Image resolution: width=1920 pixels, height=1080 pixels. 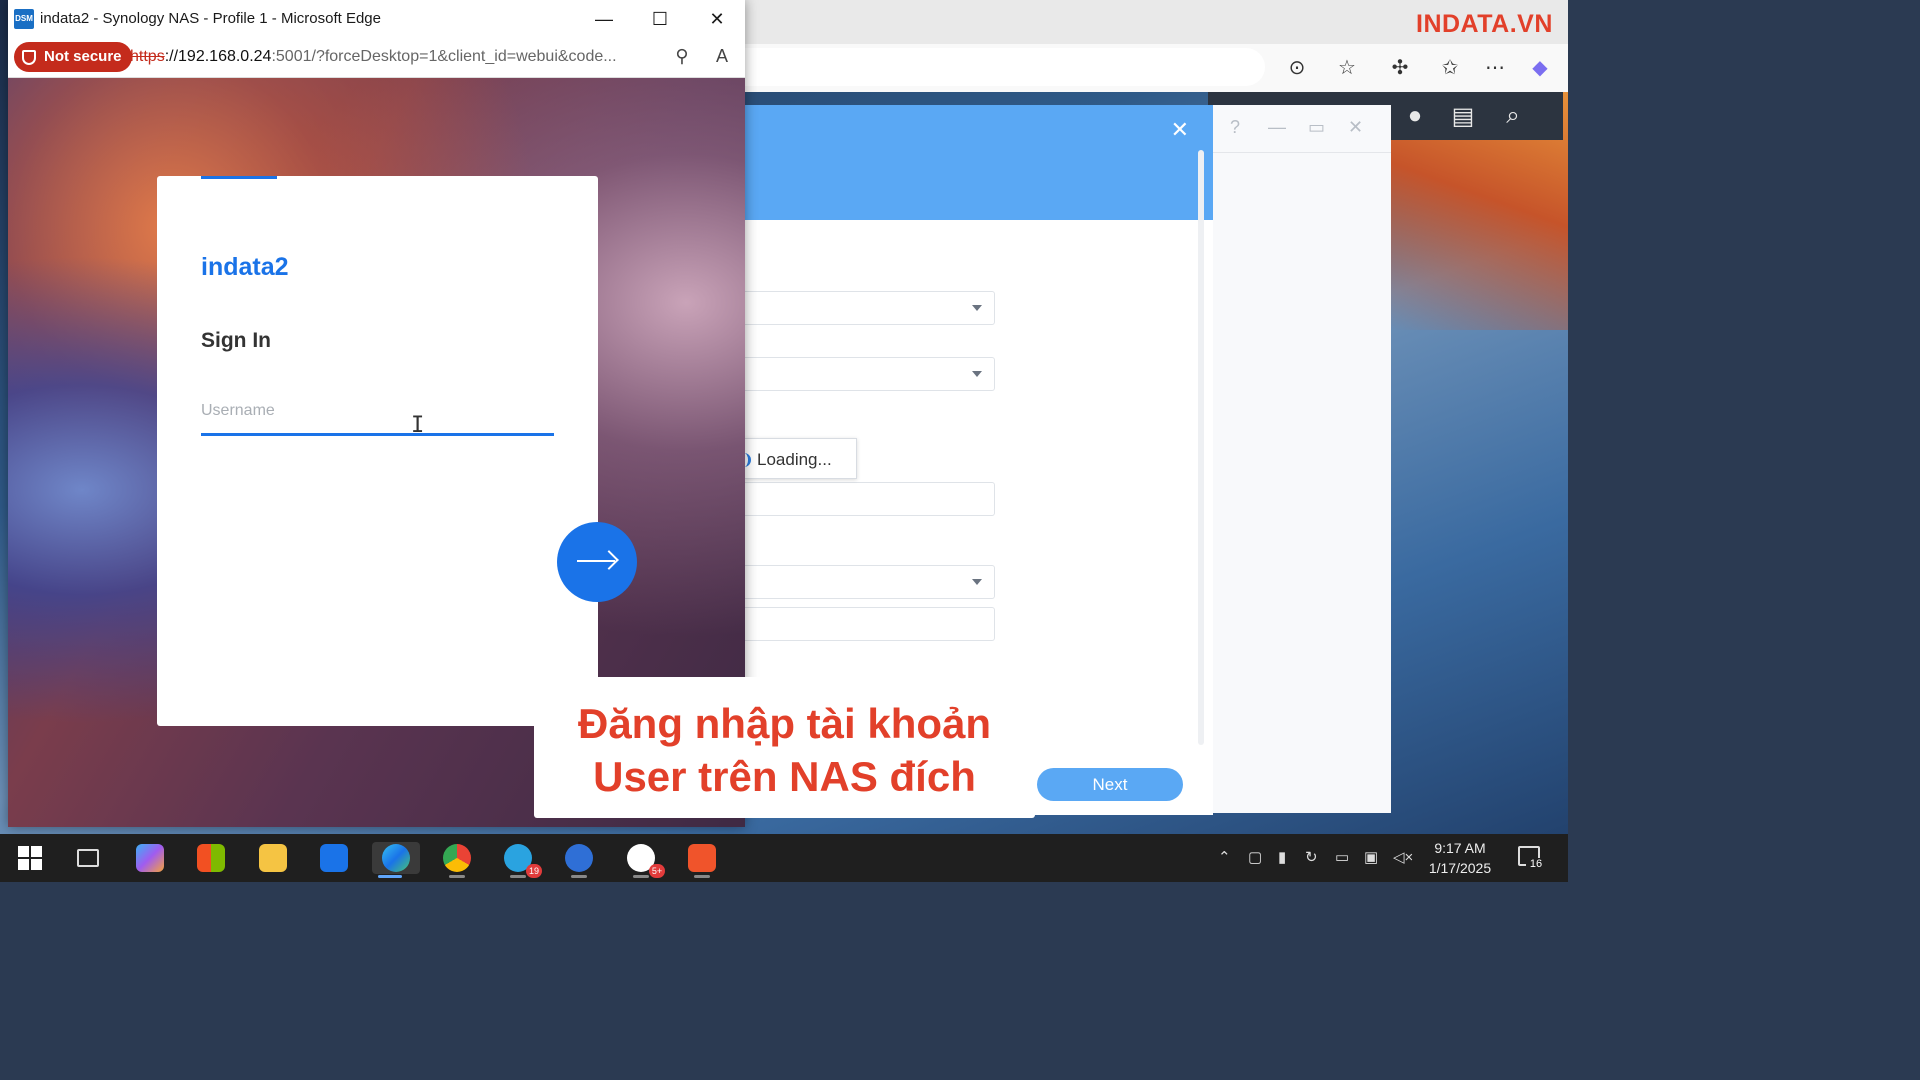 I want to click on help-icon: ?, so click(x=1235, y=127).